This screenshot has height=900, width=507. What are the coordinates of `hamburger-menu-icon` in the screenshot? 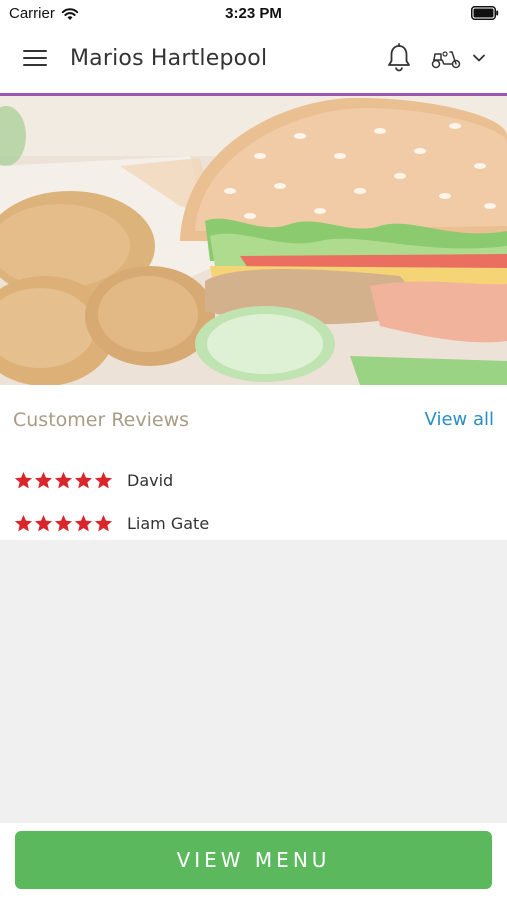 It's located at (35, 58).